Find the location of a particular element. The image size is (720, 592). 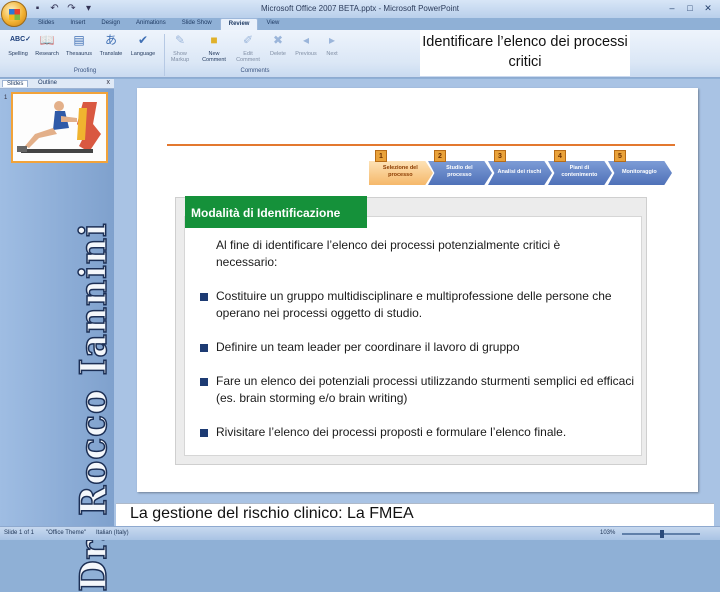

theme-name: "Office Theme" is located at coordinates (66, 533).